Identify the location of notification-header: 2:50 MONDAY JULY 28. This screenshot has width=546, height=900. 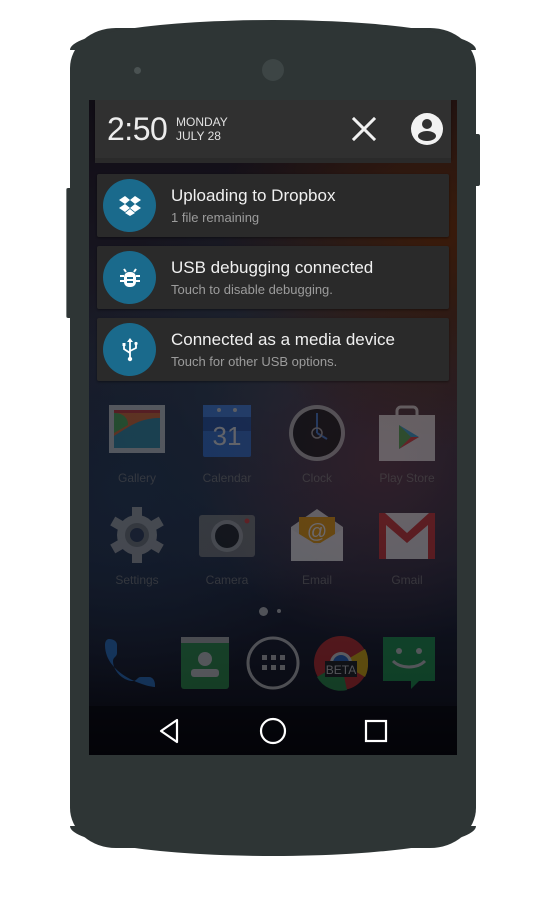
(273, 129).